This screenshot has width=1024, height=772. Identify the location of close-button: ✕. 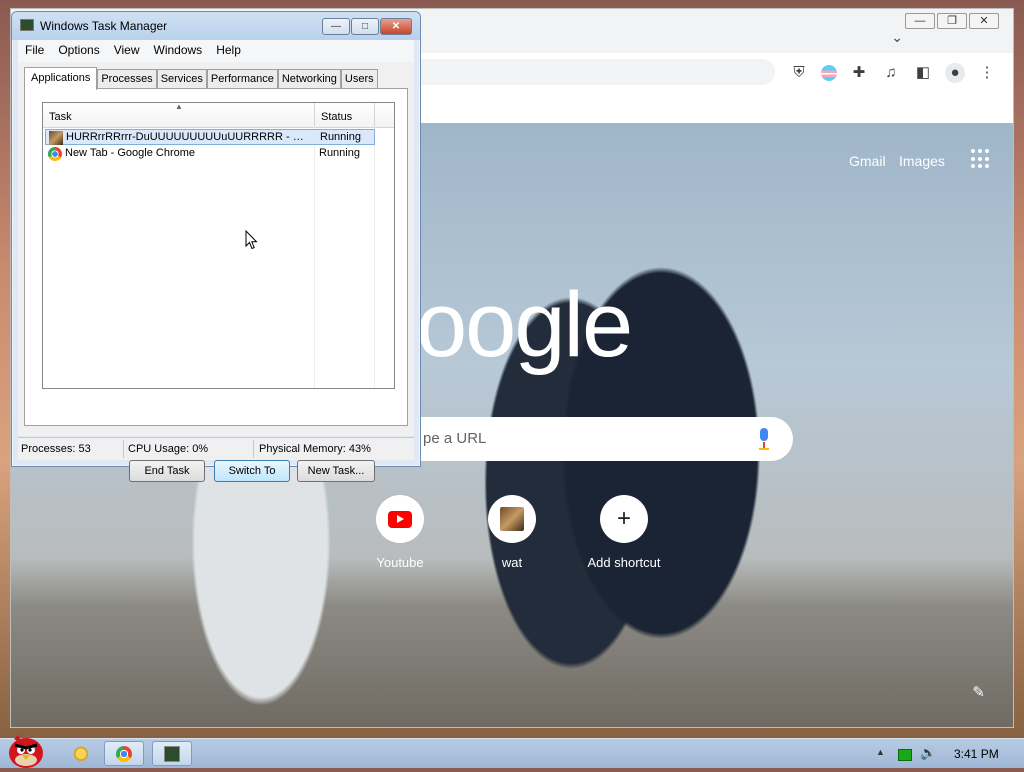
(396, 26).